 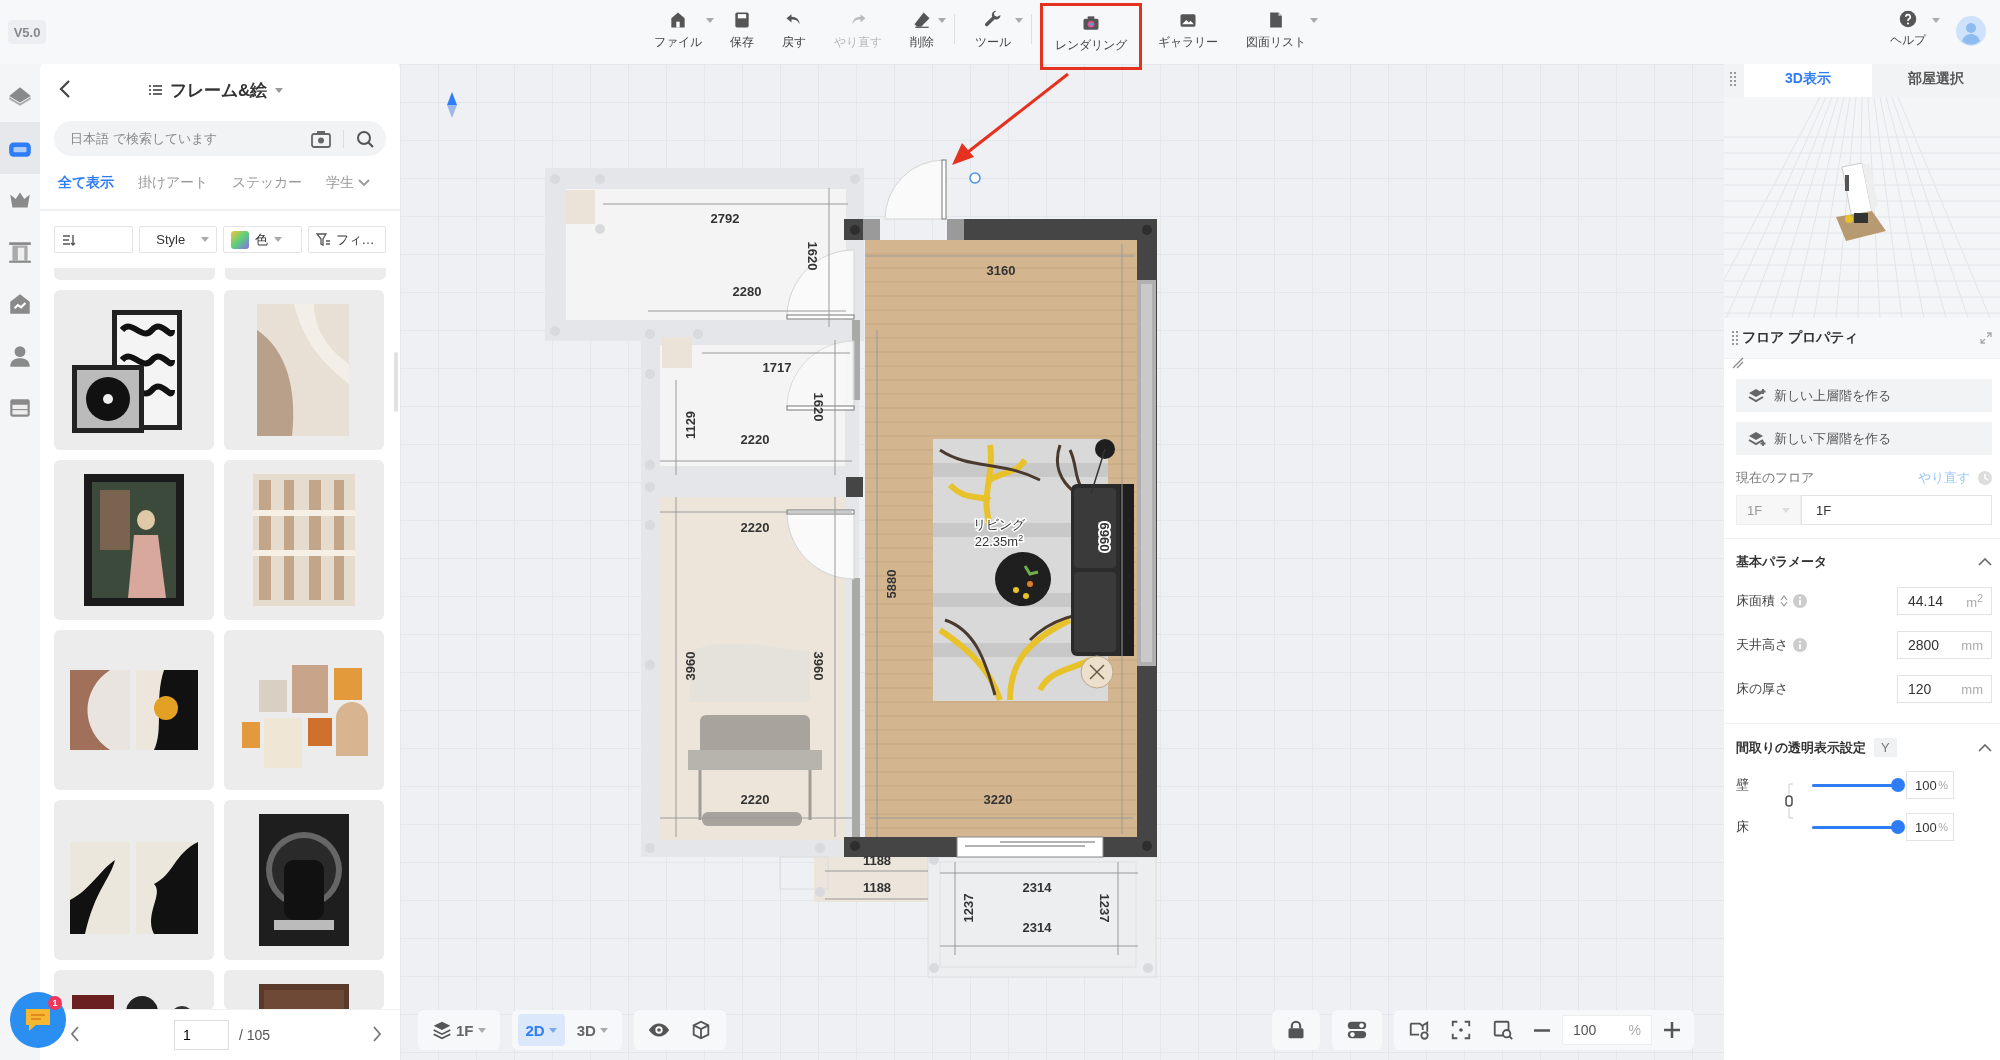 I want to click on dimension-label: 3160, so click(x=1001, y=271).